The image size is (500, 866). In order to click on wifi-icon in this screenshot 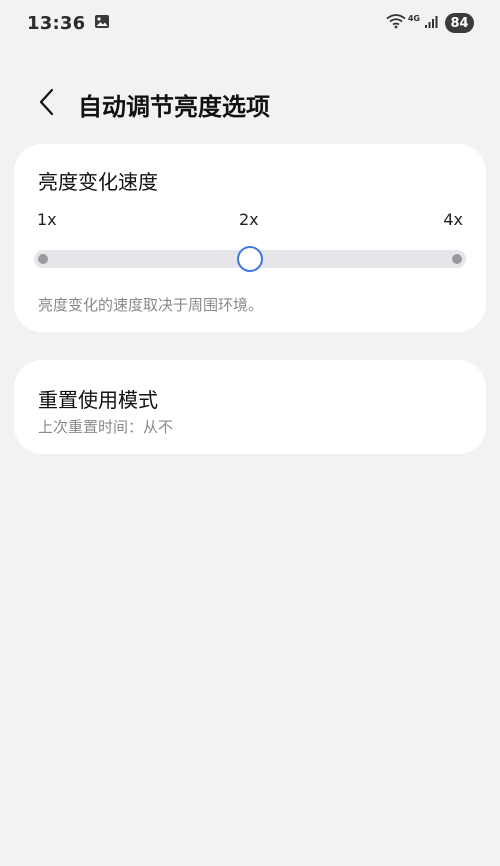, I will do `click(396, 23)`.